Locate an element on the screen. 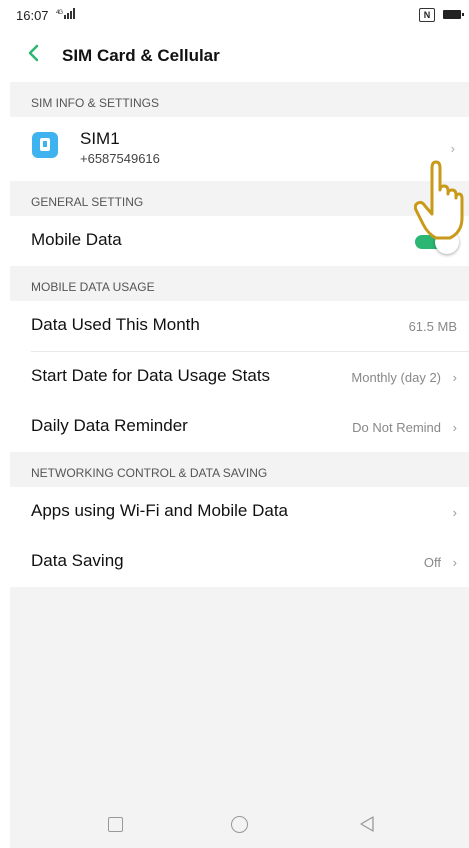  apps-wifi-mobile-row: Apps using Wi-Fi and Mobile Data › is located at coordinates (239, 512).